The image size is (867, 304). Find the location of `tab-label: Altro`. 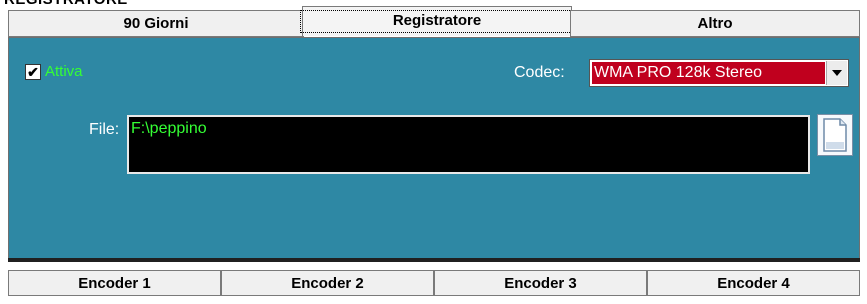

tab-label: Altro is located at coordinates (715, 23).